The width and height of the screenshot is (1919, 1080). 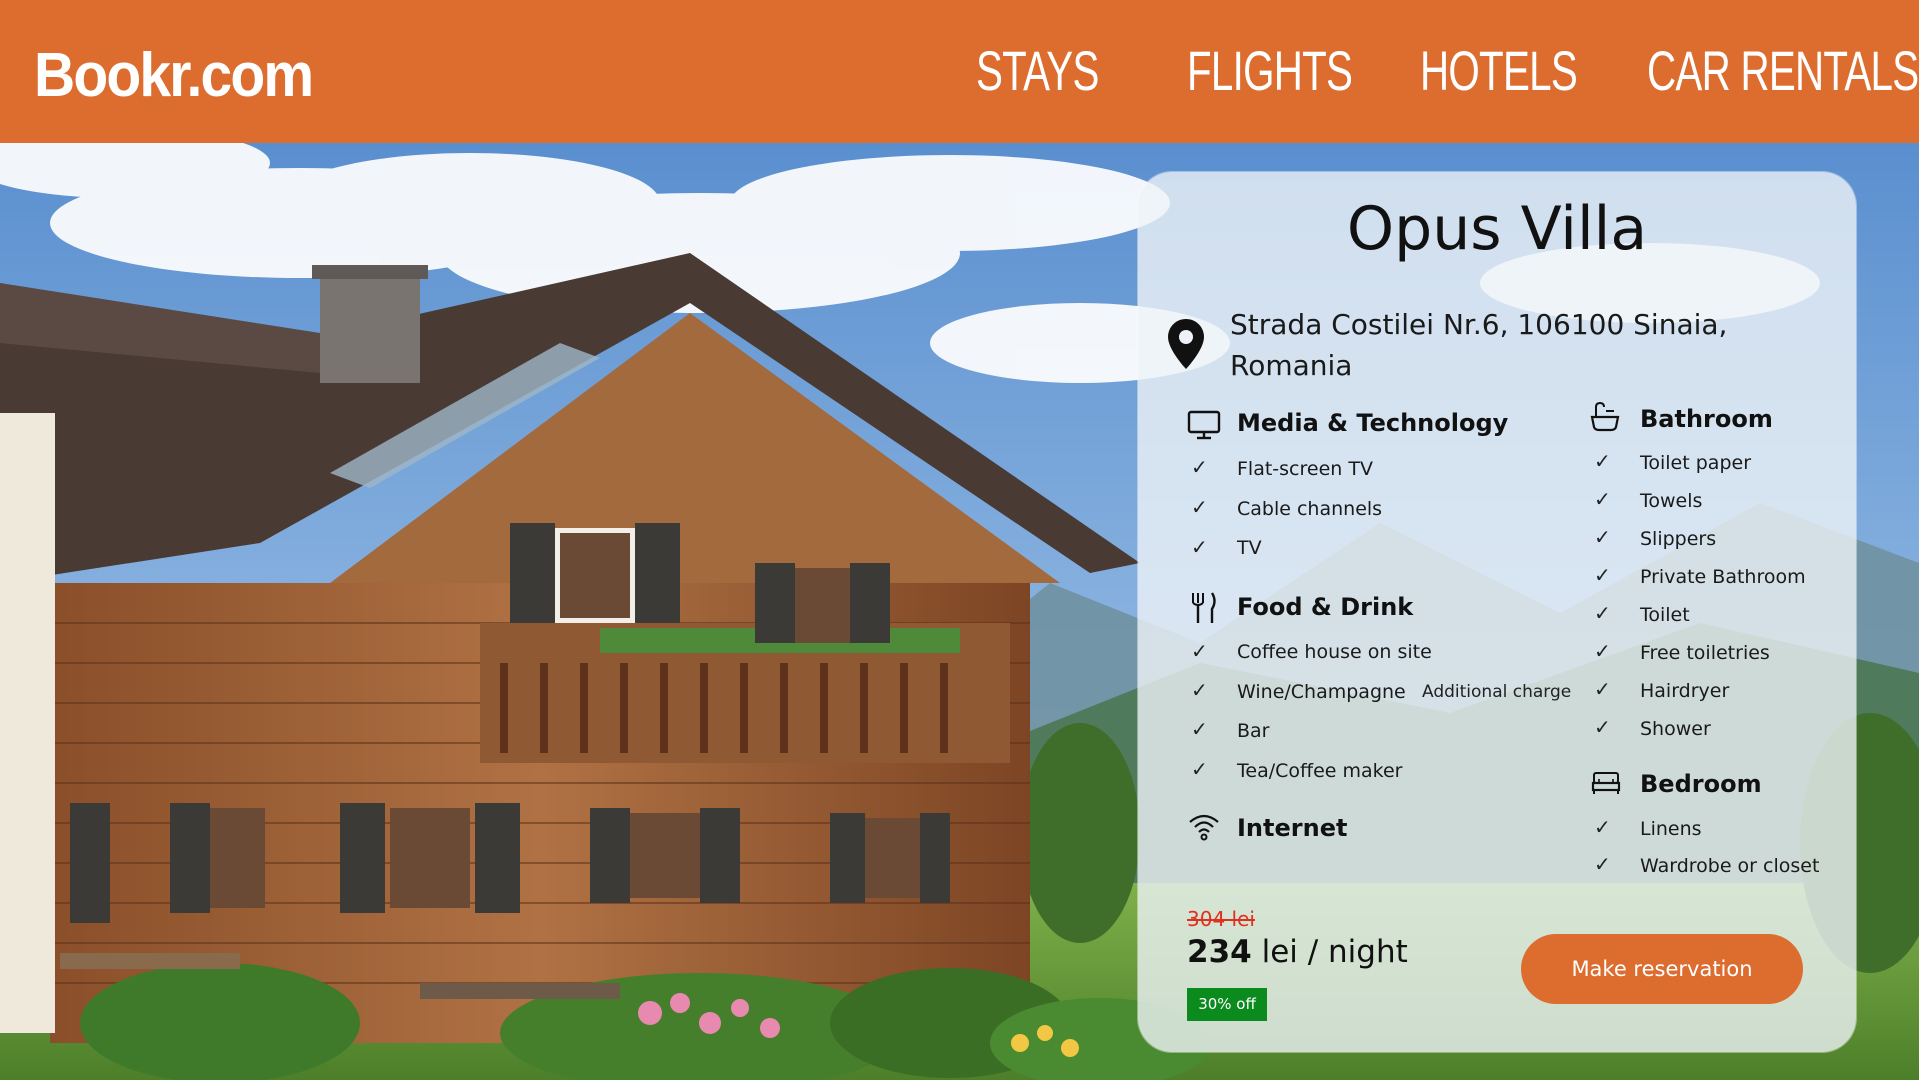 I want to click on wifi-icon, so click(x=1204, y=827).